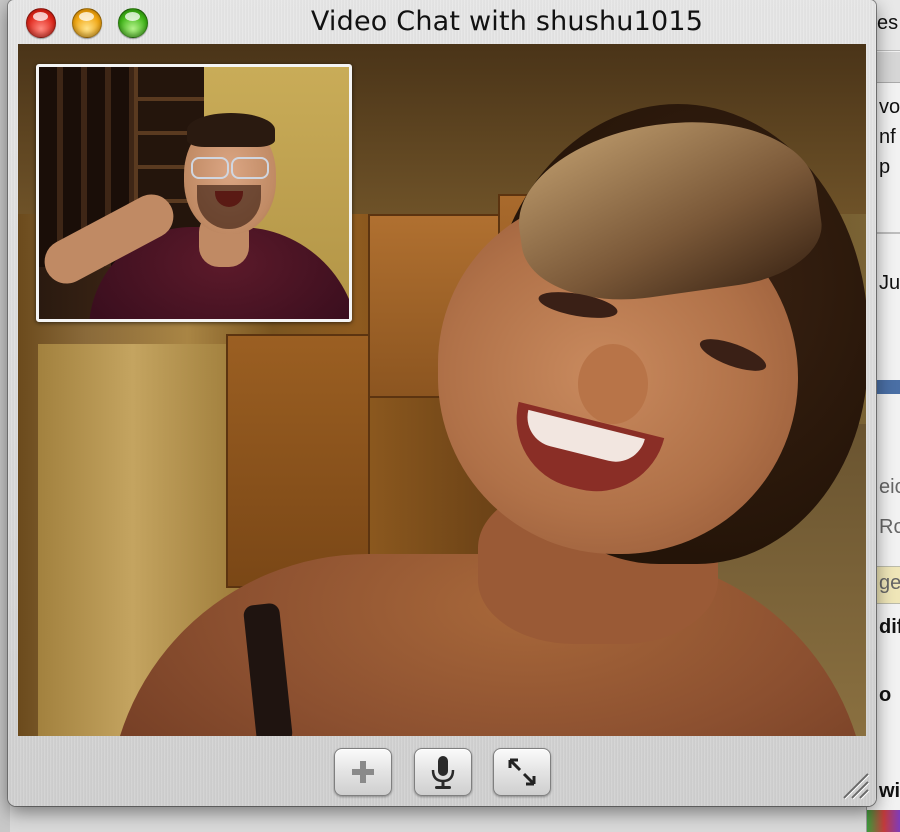  Describe the element at coordinates (889, 283) in the screenshot. I see `background-text: Ju` at that location.